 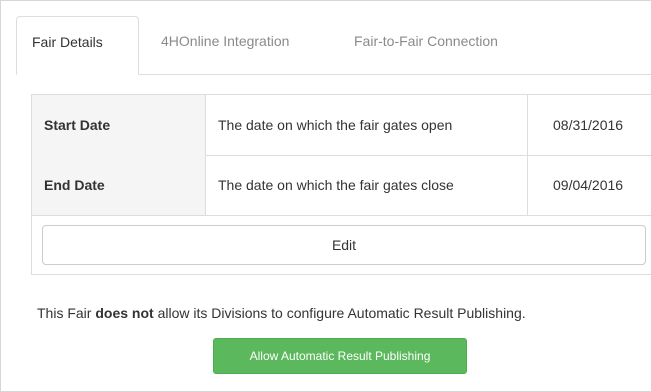 What do you see at coordinates (588, 125) in the screenshot?
I see `start-date-value: 08/31/2016` at bounding box center [588, 125].